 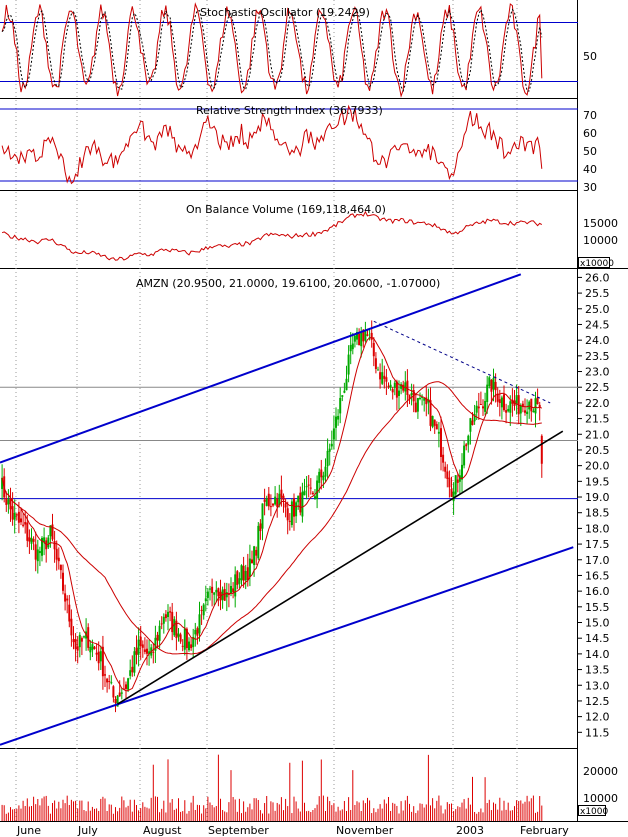 I want to click on price-tick-label: 17.5, so click(x=597, y=544).